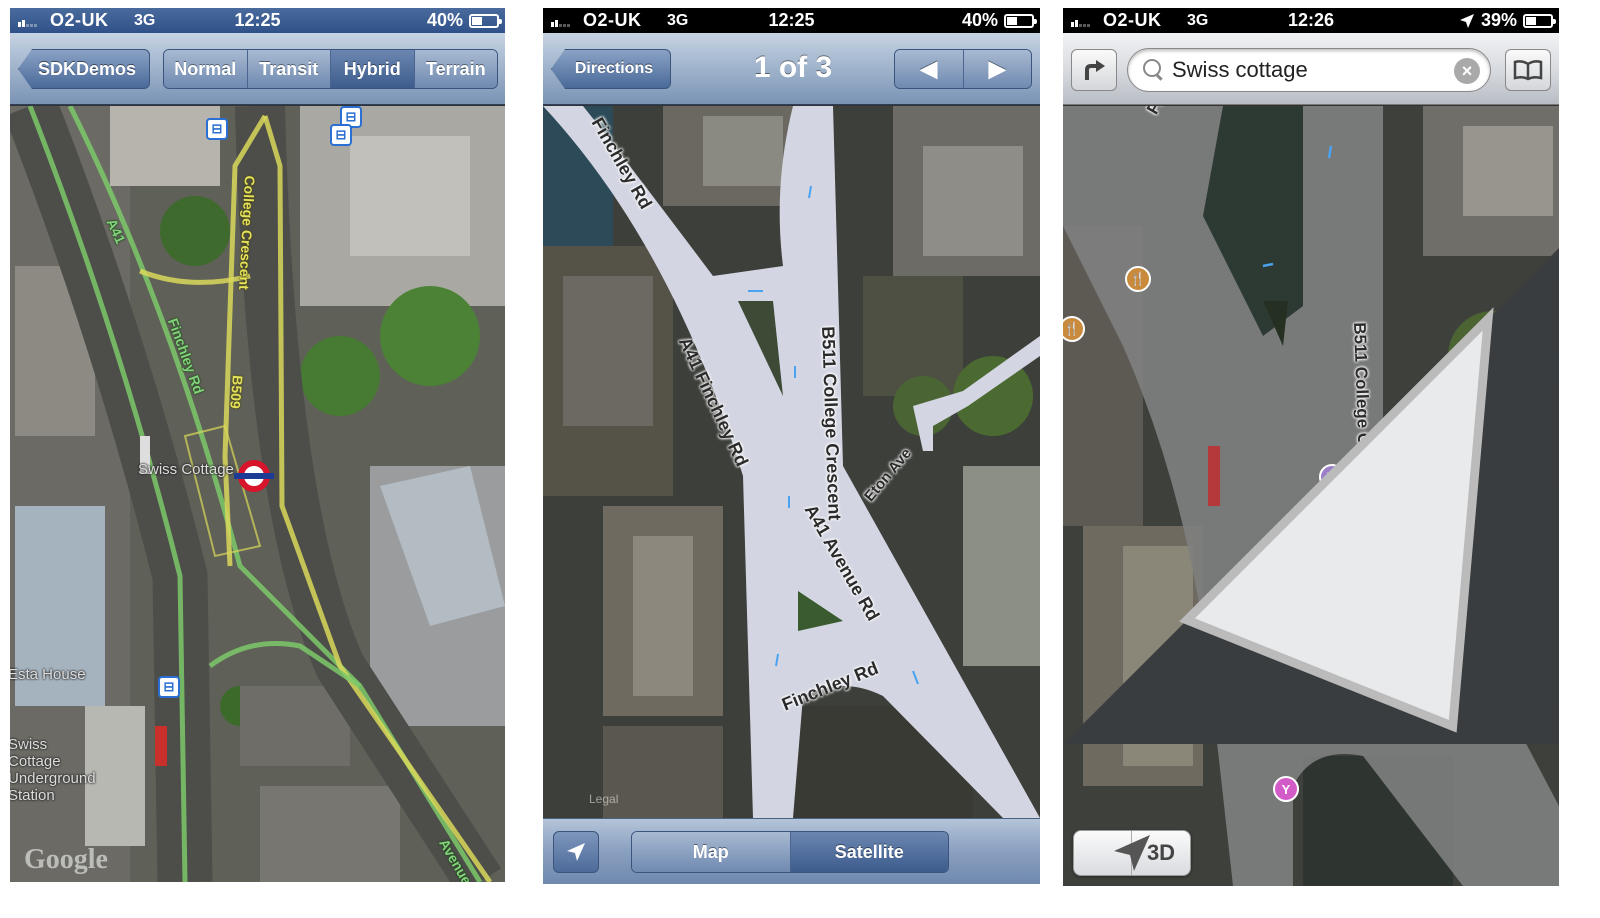  I want to click on triangle-right-icon: ▶, so click(997, 68).